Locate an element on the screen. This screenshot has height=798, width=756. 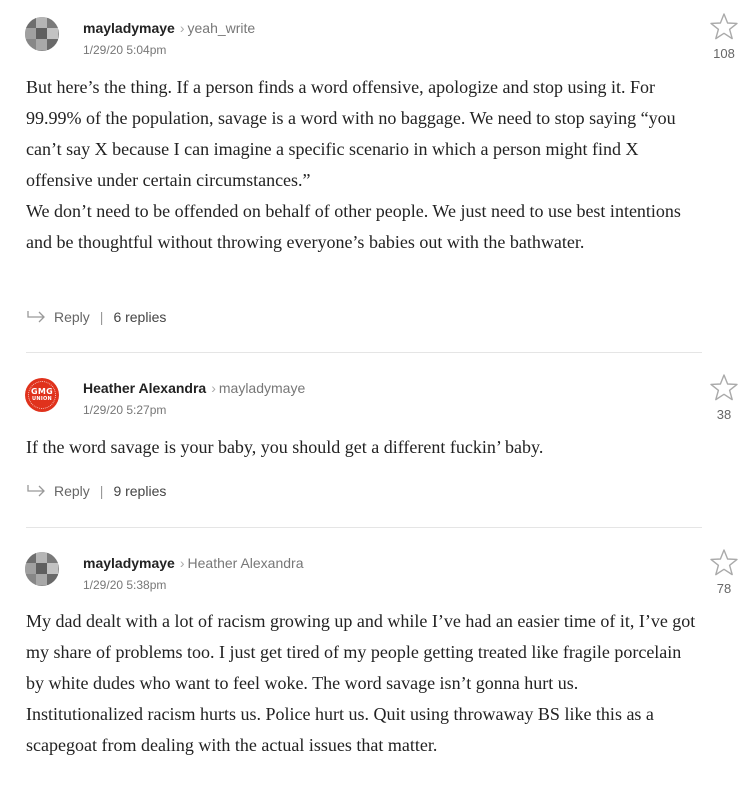
timestamp: 1/29/20 5:04pm is located at coordinates (124, 50).